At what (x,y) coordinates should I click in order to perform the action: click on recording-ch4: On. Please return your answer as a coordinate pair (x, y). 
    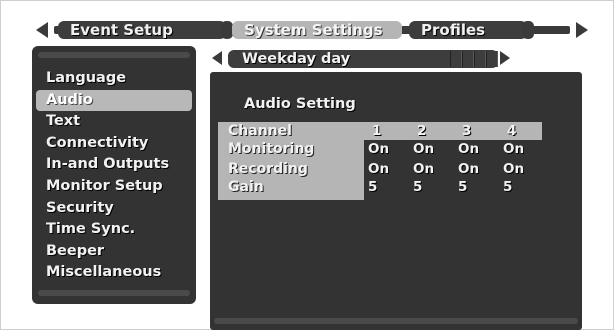
    Looking at the image, I should click on (513, 169).